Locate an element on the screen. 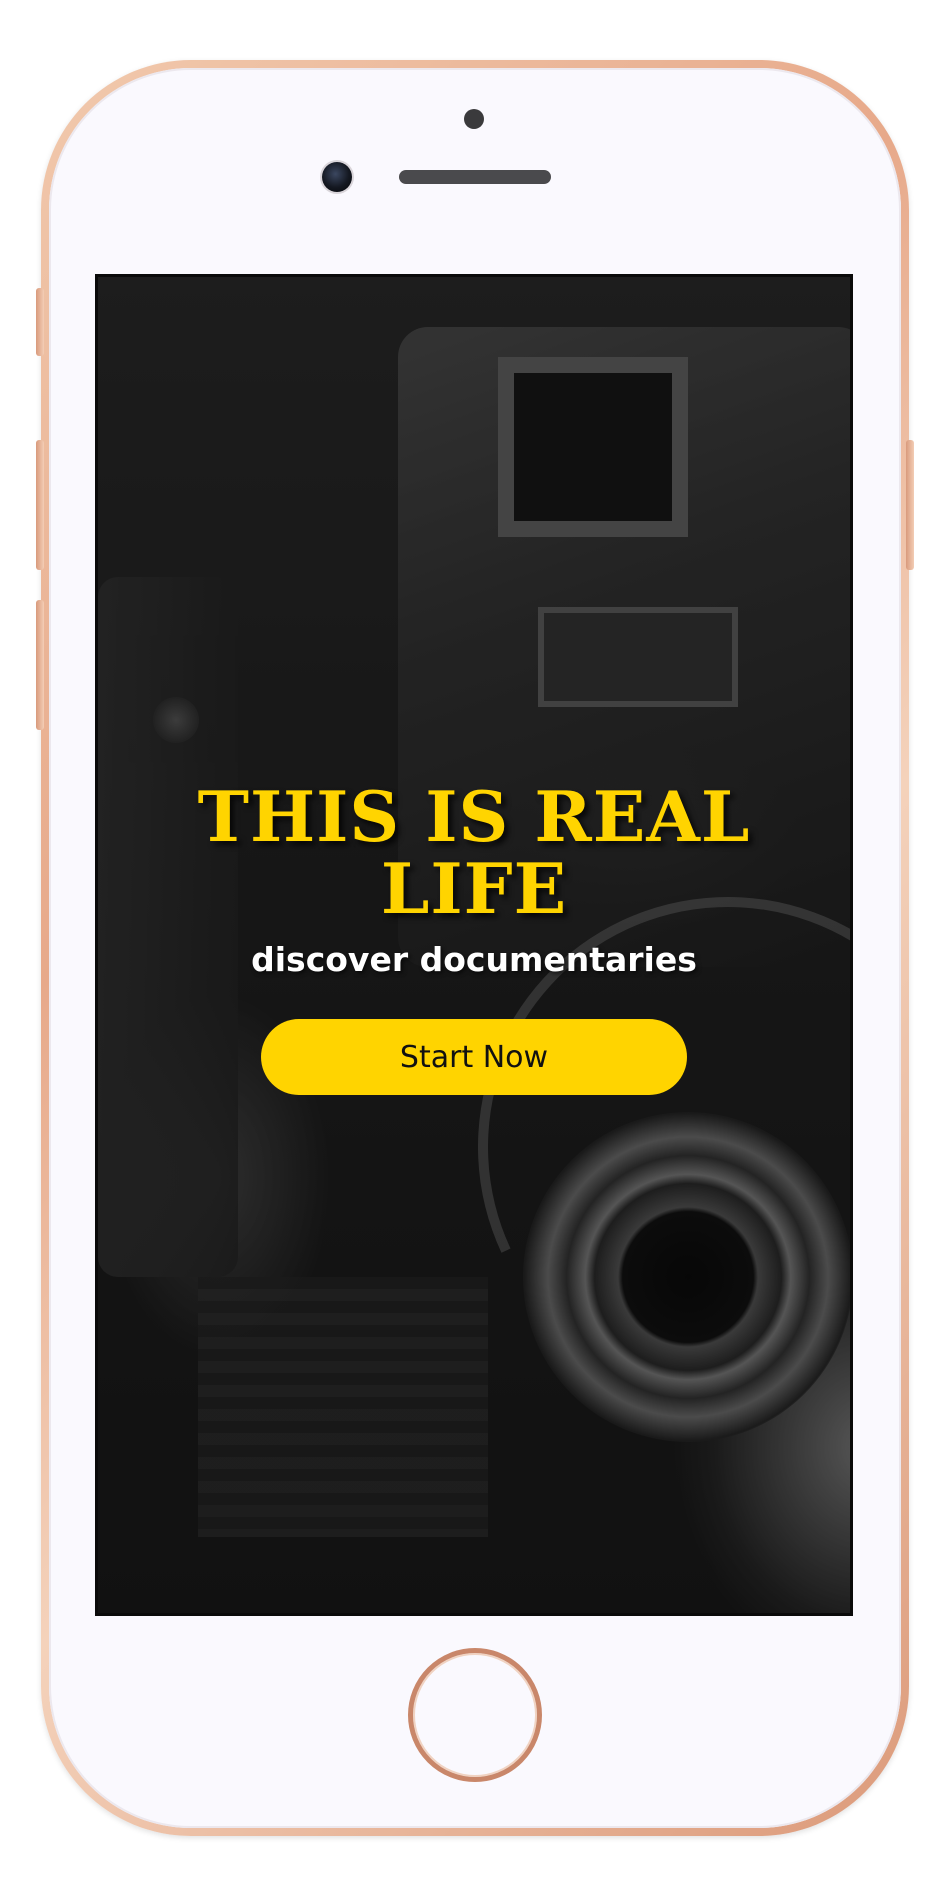 The width and height of the screenshot is (950, 1894). volume-down-button is located at coordinates (40, 665).